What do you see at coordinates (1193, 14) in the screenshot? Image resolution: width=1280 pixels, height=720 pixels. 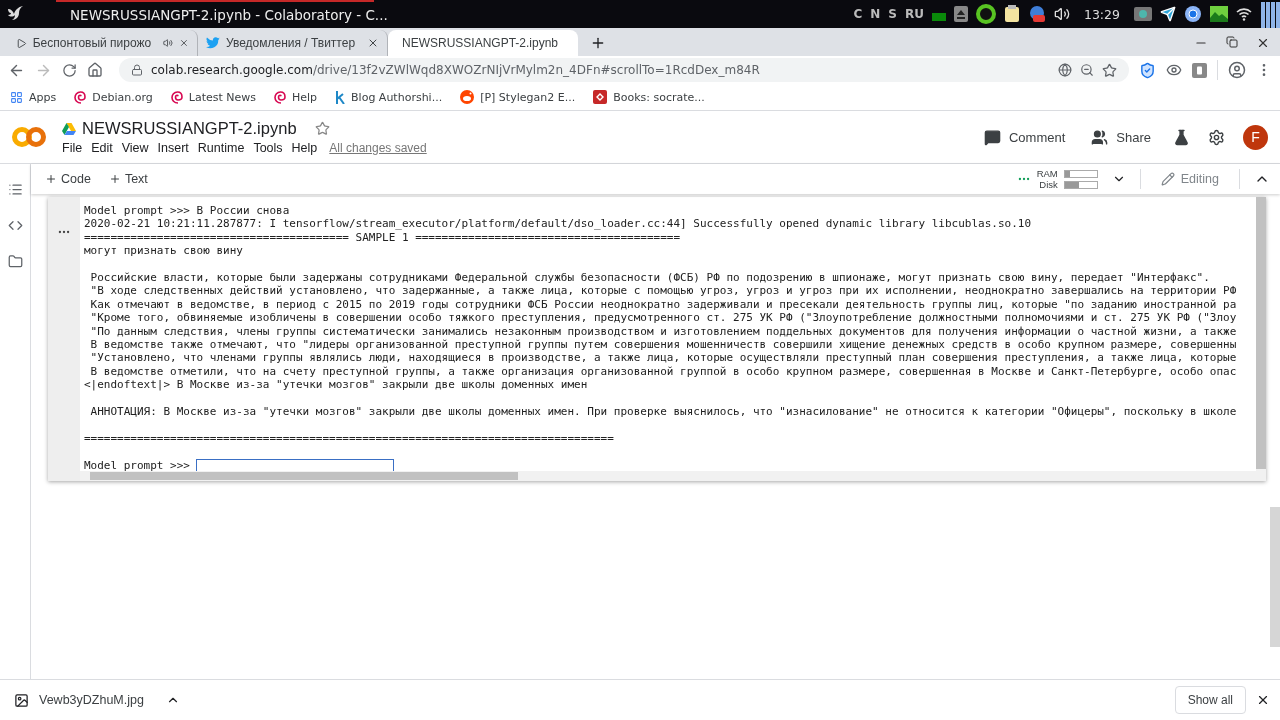 I see `chrome-icon` at bounding box center [1193, 14].